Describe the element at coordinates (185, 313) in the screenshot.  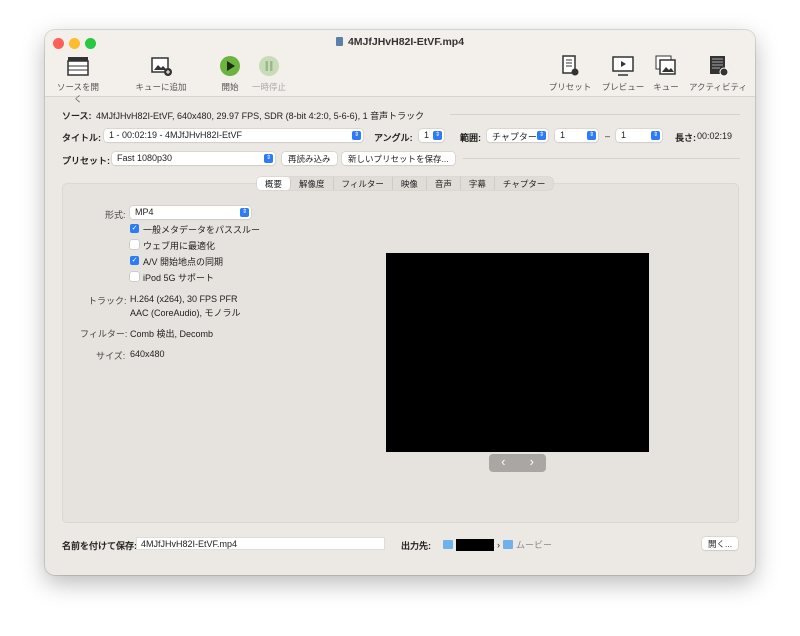
I see `audio-track: AAC (CoreAudio), モノラル` at that location.